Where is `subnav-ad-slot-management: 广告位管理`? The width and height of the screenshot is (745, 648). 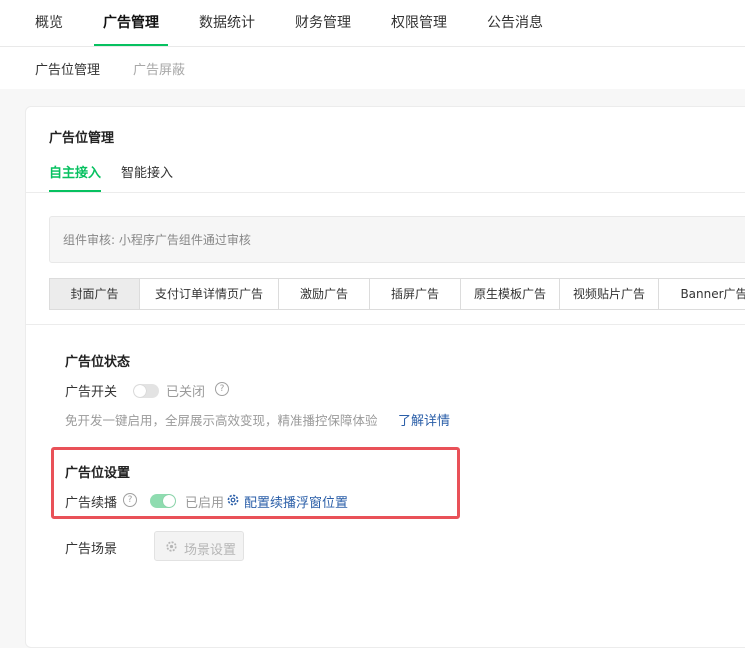 subnav-ad-slot-management: 广告位管理 is located at coordinates (67, 68).